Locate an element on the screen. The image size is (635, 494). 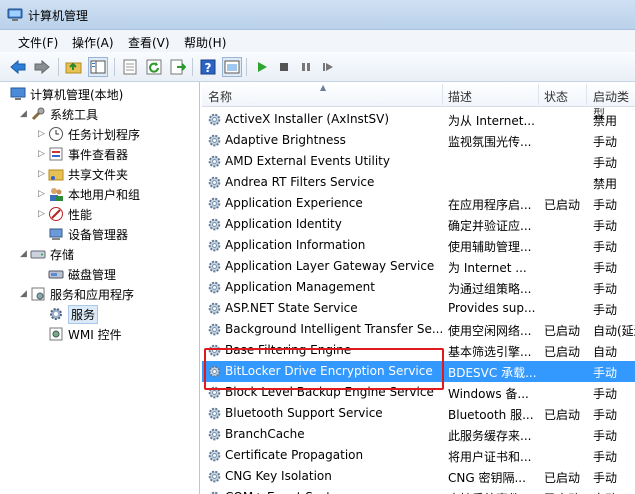
service-row: COM+ Event System 支持系统事件... 已启动自动 is located at coordinates (418, 490).